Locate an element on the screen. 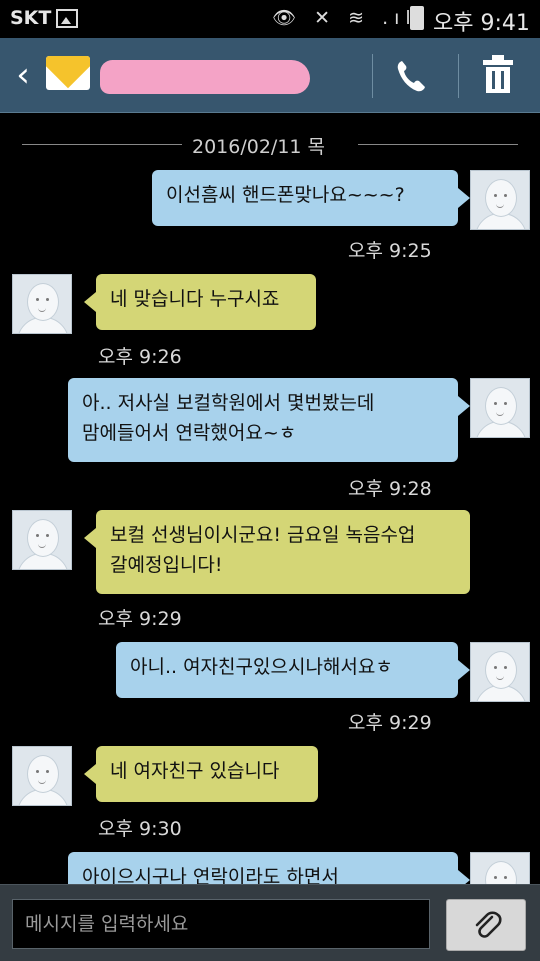 The image size is (540, 961). message-time: 오후 9:26 is located at coordinates (140, 357).